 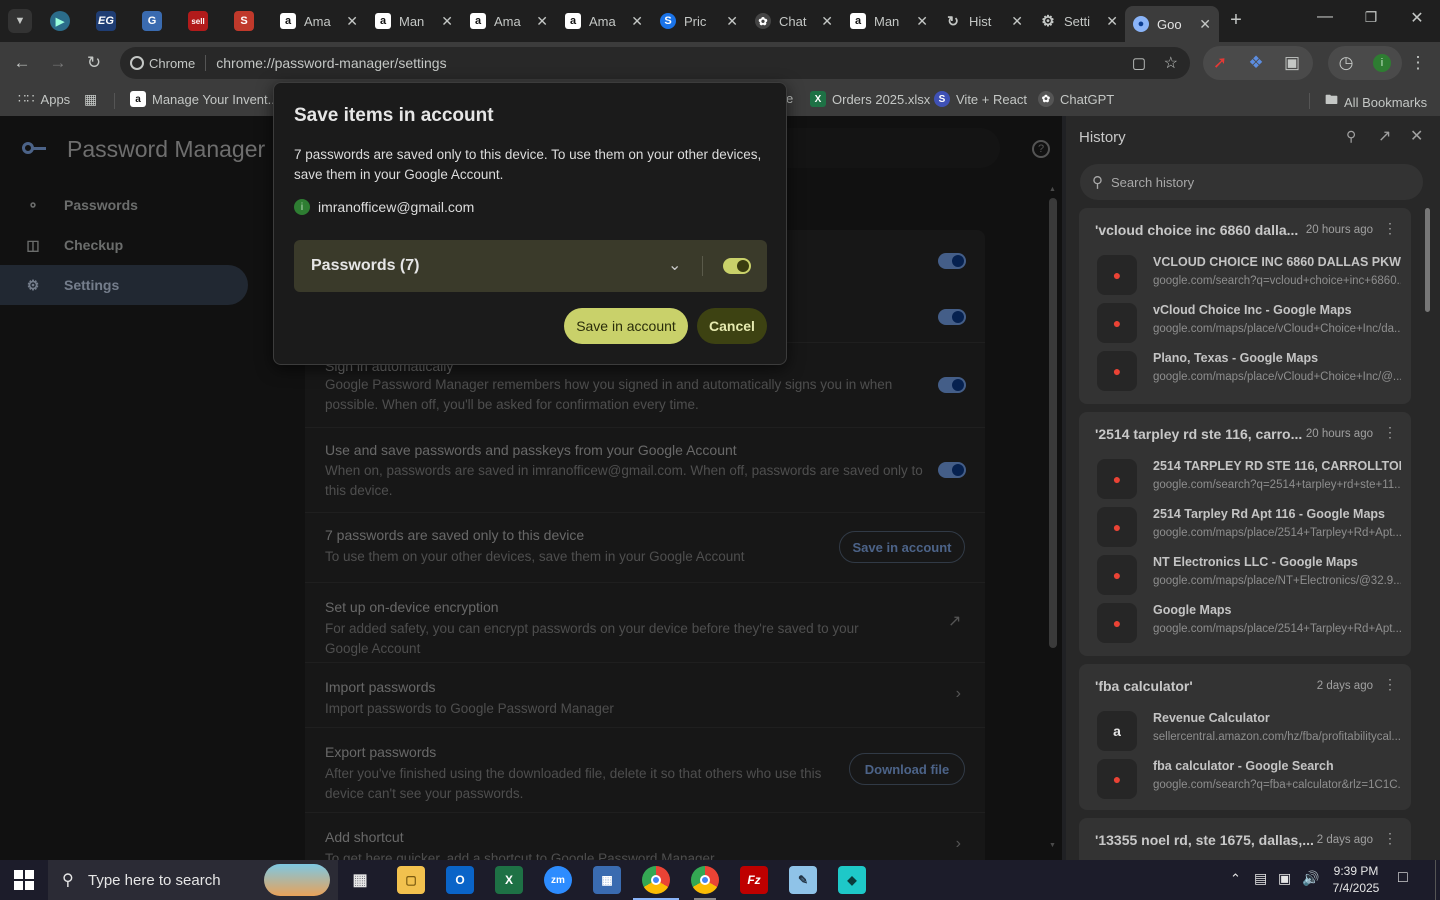 What do you see at coordinates (1139, 63) in the screenshot?
I see `install-app-icon: ▢` at bounding box center [1139, 63].